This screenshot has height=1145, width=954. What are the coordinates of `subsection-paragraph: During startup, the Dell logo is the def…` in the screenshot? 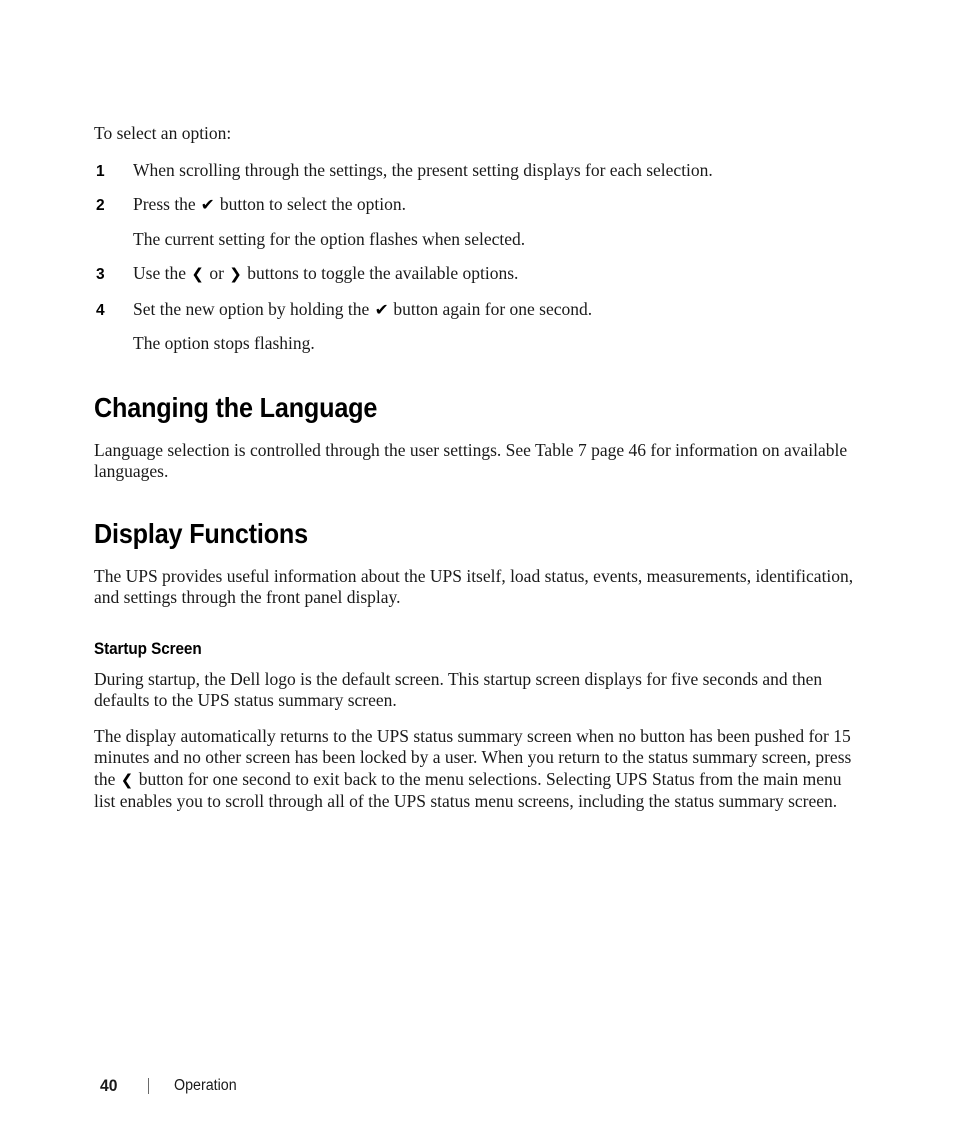 It's located at (458, 689).